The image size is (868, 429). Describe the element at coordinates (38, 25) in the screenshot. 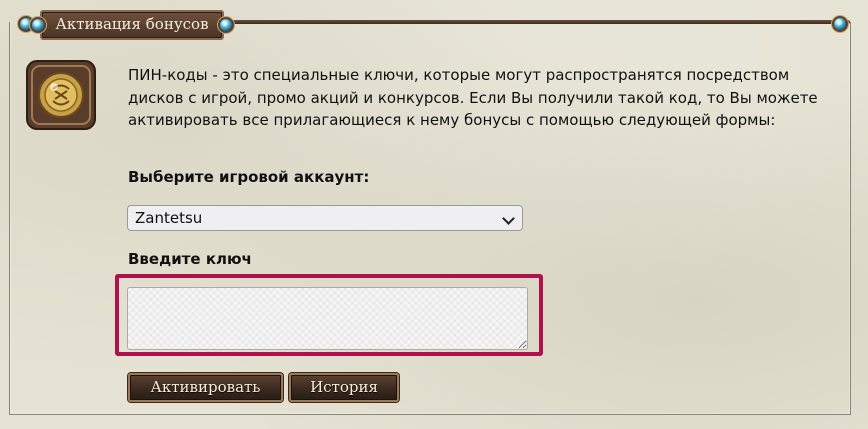

I see `title-left-gem-icon` at that location.